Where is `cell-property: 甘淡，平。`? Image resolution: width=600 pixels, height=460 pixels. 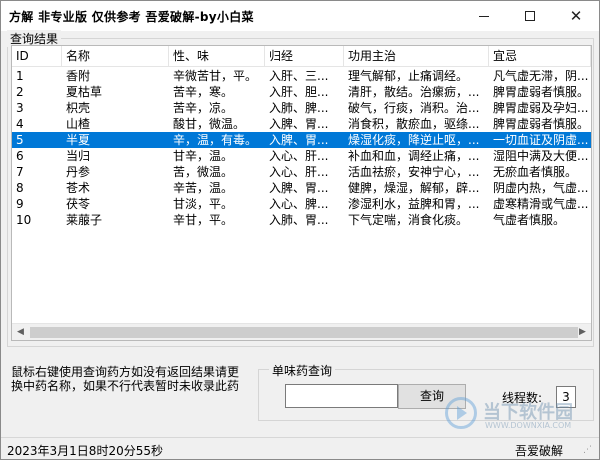 cell-property: 甘淡，平。 is located at coordinates (203, 204).